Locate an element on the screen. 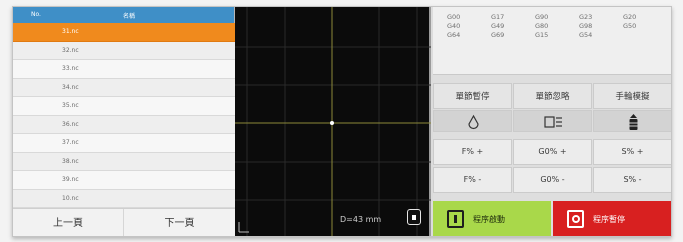  skip-block-toggle-button is located at coordinates (552, 121).